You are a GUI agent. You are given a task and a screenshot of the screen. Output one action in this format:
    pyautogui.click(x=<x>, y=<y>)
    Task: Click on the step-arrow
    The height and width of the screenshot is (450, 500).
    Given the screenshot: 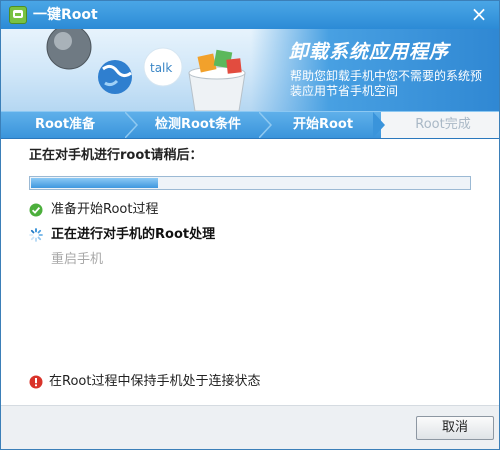 What is the action you would take?
    pyautogui.click(x=379, y=125)
    